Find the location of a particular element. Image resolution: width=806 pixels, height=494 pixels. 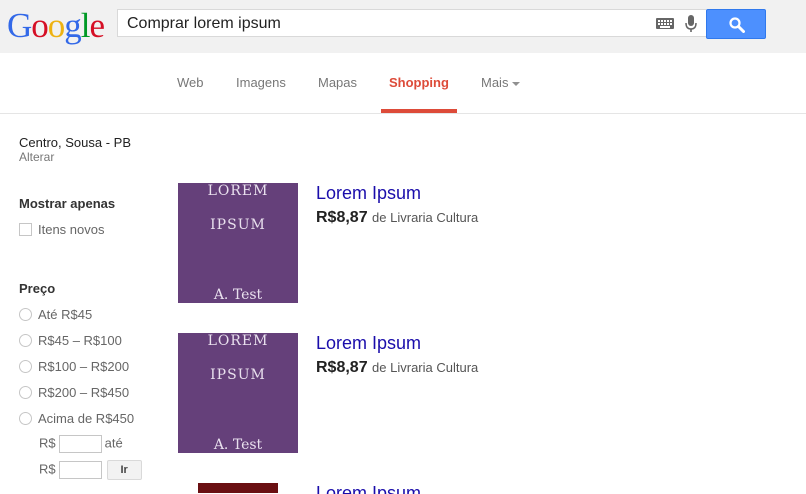

location-text: Centro, Sousa - PB is located at coordinates (75, 142).